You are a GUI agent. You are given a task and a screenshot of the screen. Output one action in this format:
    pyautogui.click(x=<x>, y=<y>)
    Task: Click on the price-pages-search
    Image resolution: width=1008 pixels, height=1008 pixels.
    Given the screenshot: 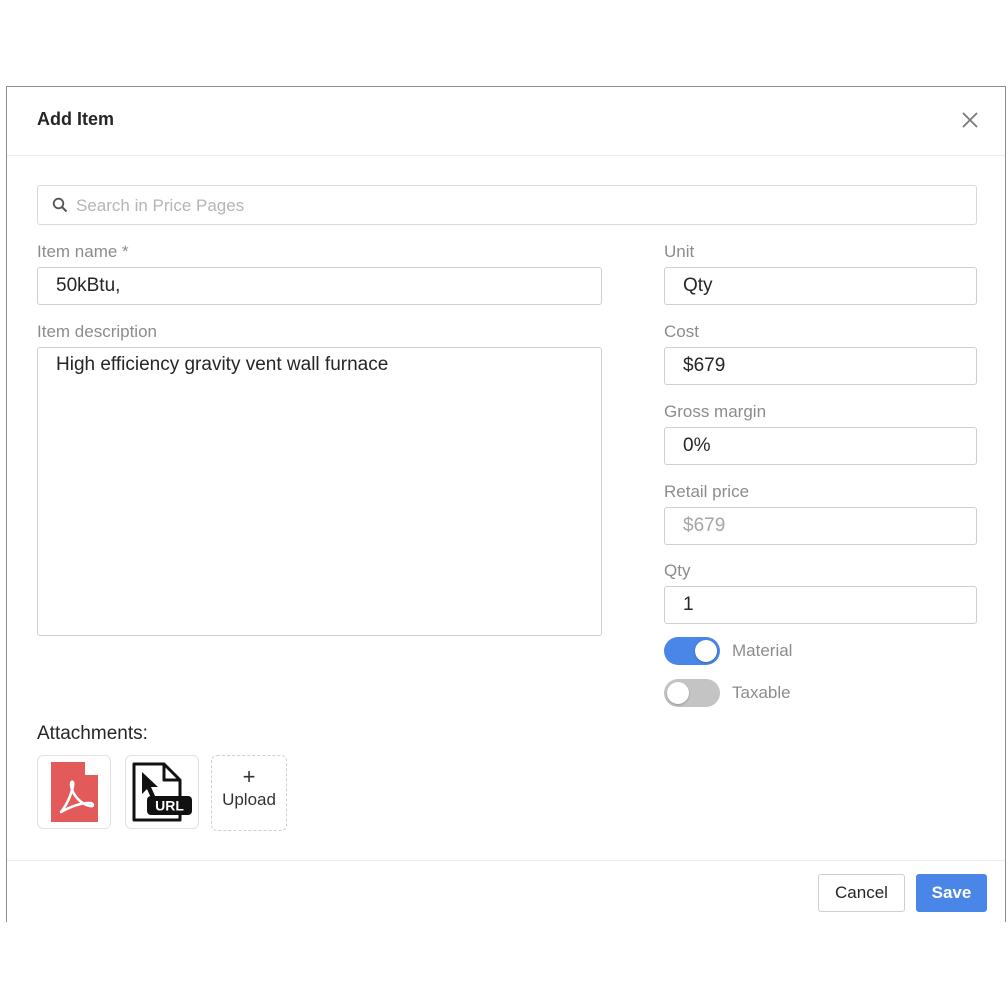 What is the action you would take?
    pyautogui.click(x=507, y=205)
    